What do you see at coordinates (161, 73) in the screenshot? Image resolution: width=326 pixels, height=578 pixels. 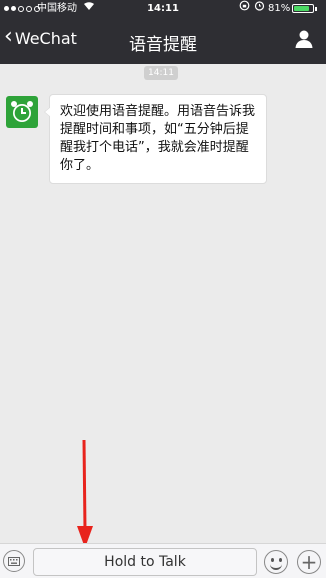 I see `message-timestamp: 14:11` at bounding box center [161, 73].